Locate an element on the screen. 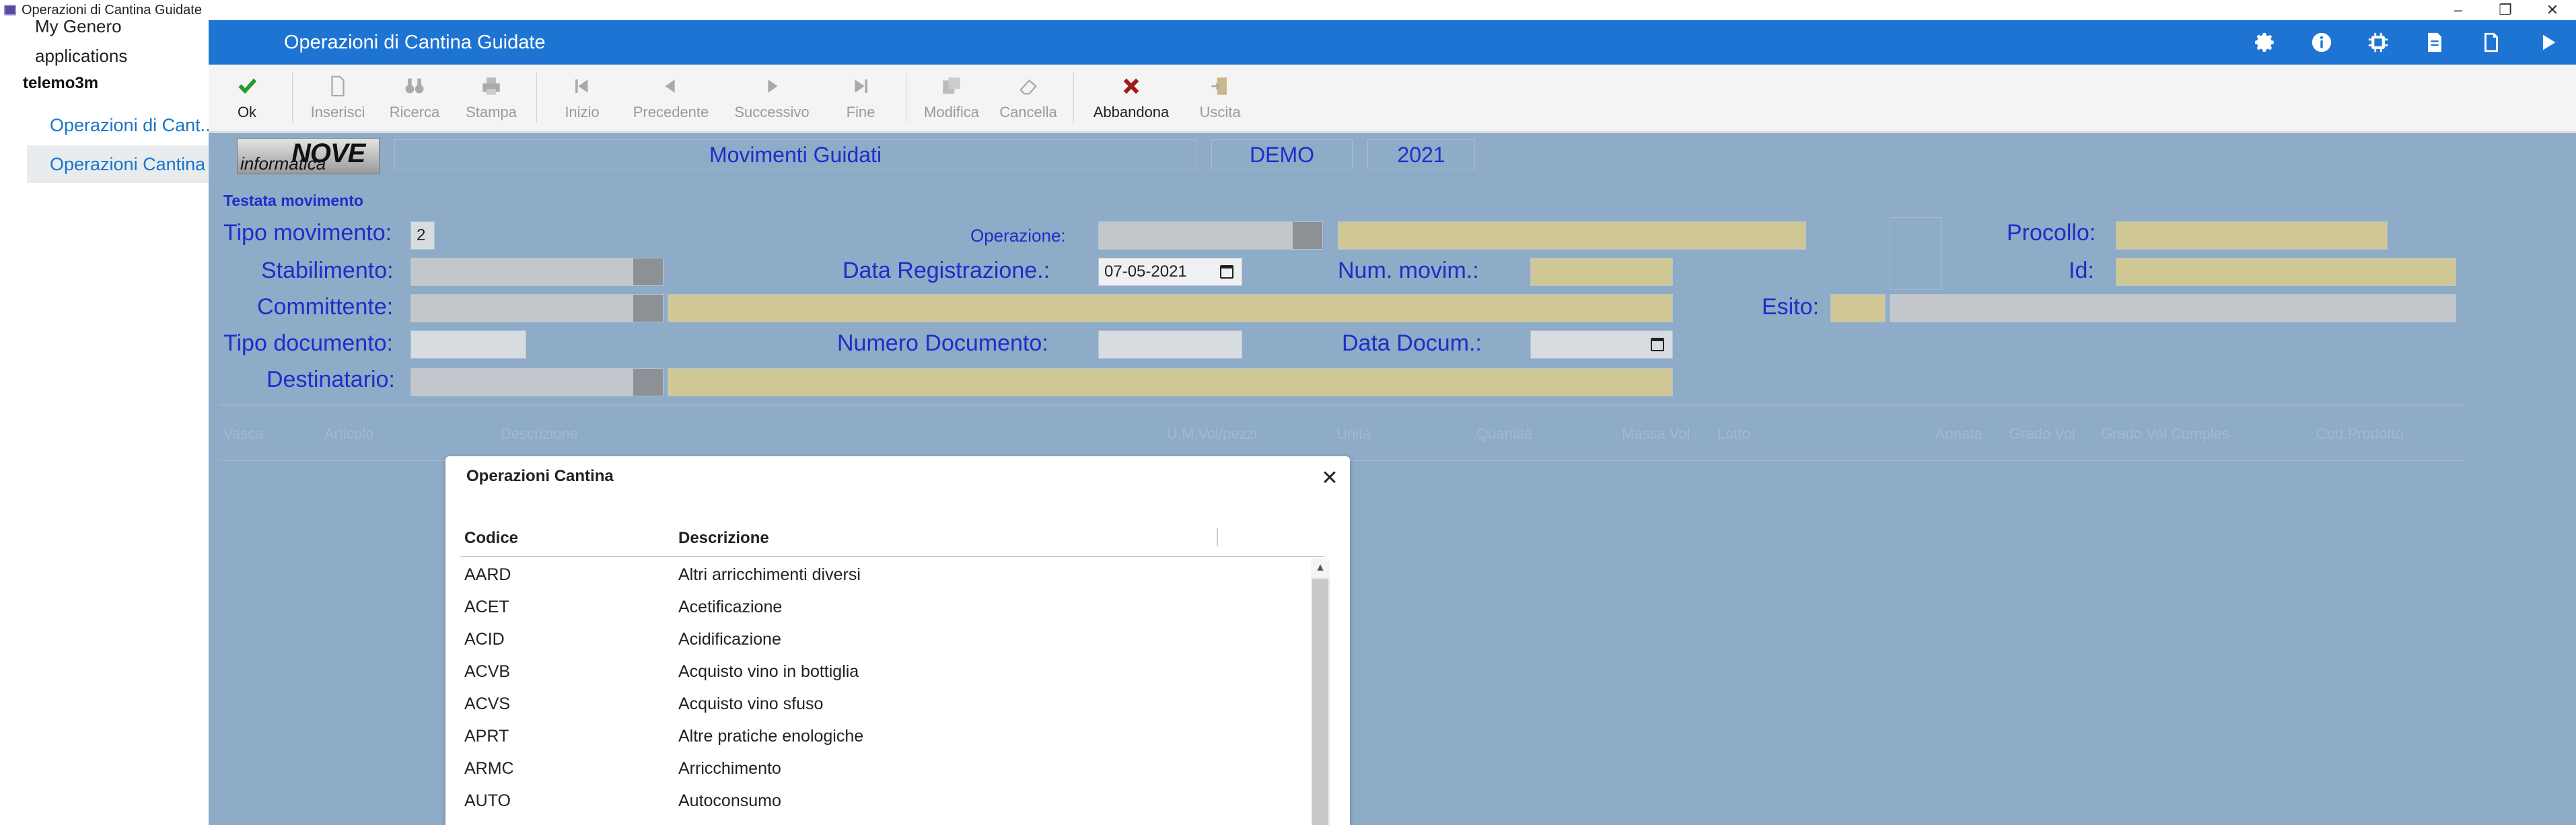 This screenshot has width=2576, height=825. nav-heading-applications: applications is located at coordinates (81, 57).